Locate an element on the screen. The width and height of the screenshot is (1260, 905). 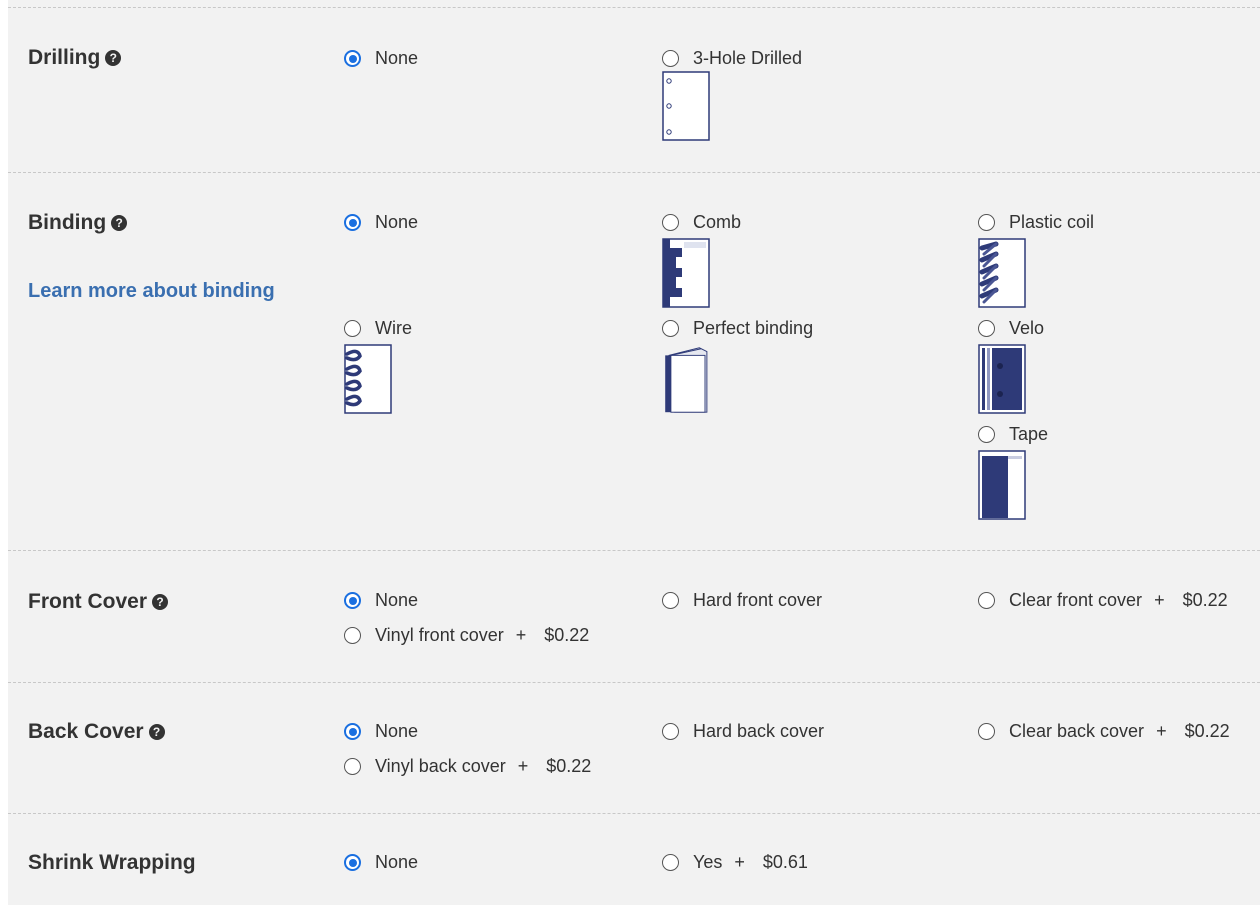
back-cover-option-vinyl: Vinyl back cover + $0.22 is located at coordinates (467, 766).